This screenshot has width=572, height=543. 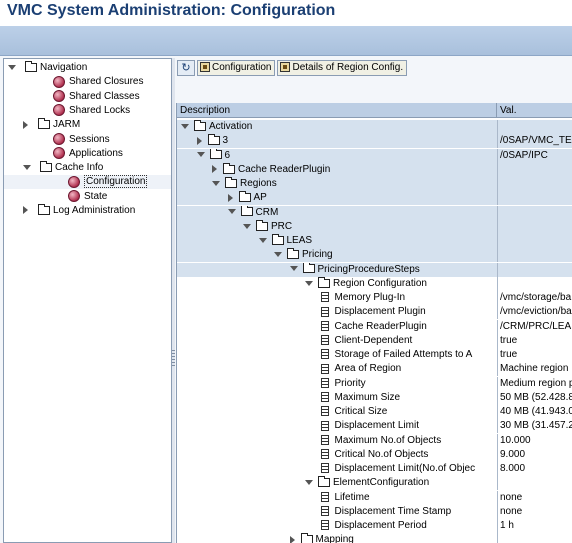 What do you see at coordinates (87, 139) in the screenshot?
I see `nav-item: Sessions` at bounding box center [87, 139].